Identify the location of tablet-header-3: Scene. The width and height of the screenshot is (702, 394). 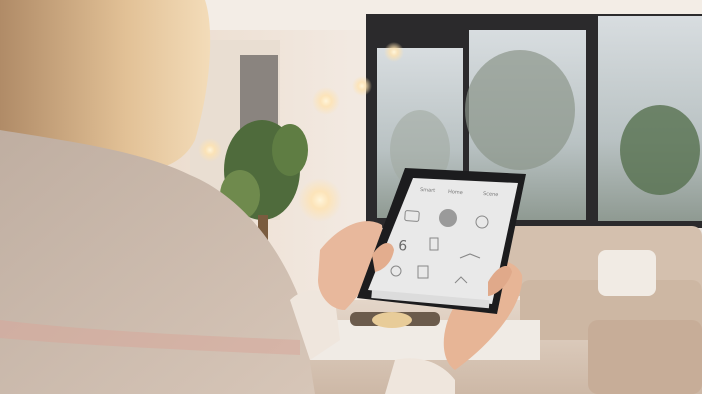
(491, 194).